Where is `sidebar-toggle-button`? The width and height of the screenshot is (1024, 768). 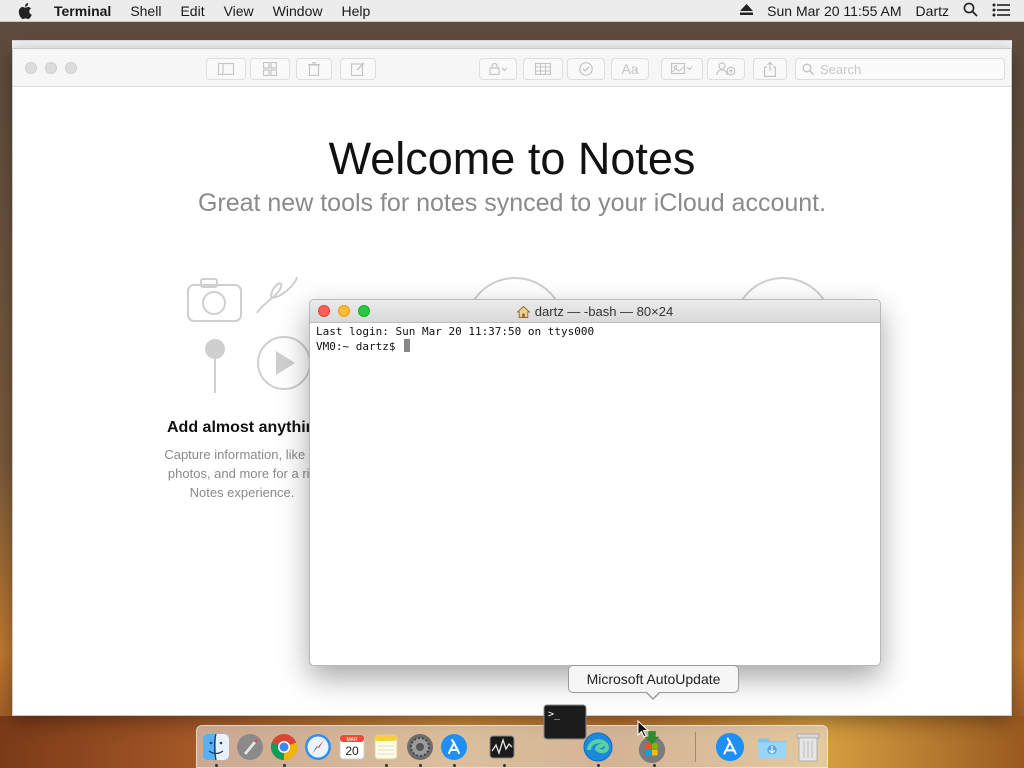
sidebar-toggle-button is located at coordinates (226, 69).